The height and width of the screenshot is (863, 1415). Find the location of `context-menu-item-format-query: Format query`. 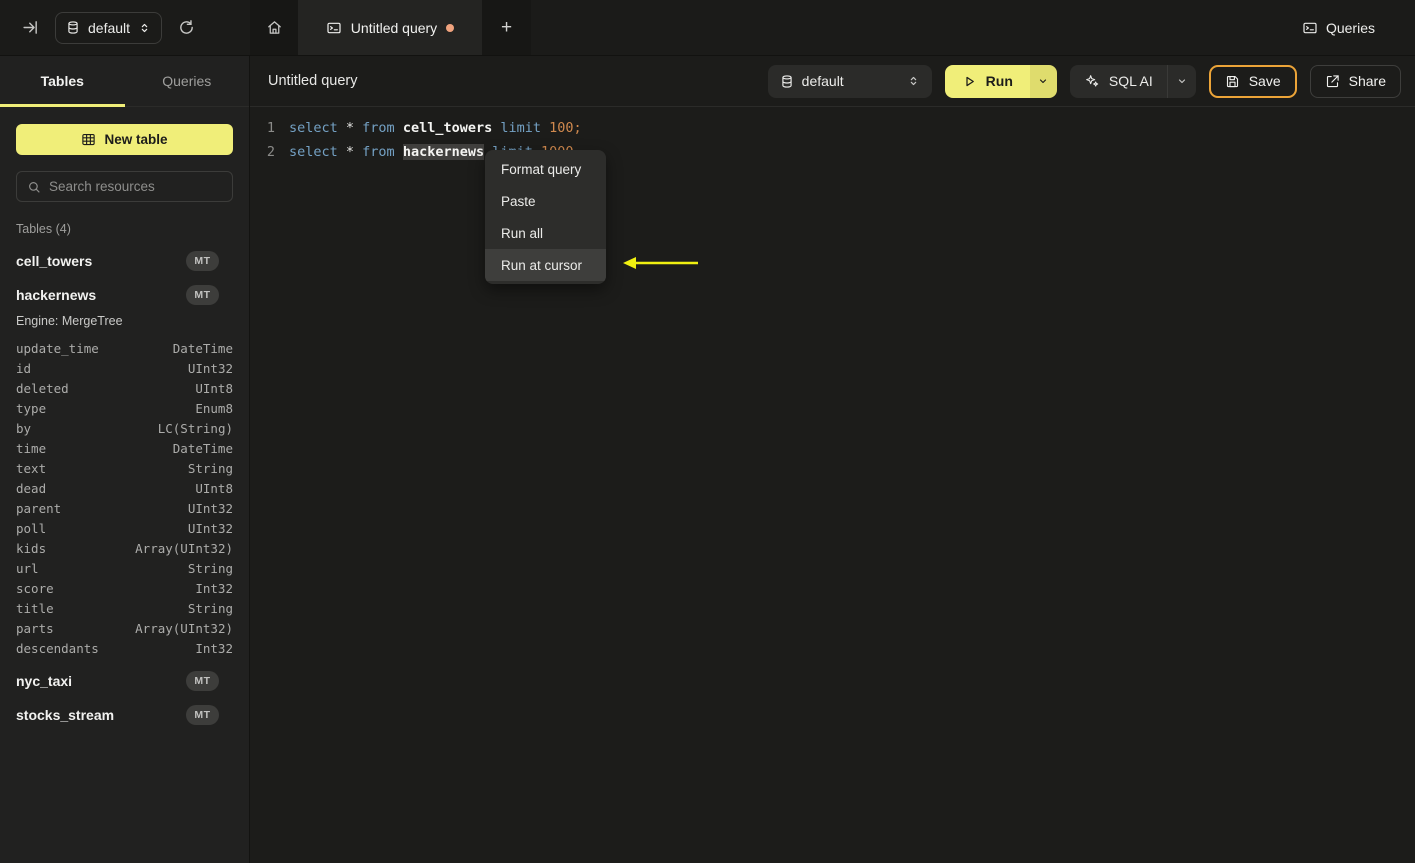

context-menu-item-format-query: Format query is located at coordinates (545, 169).